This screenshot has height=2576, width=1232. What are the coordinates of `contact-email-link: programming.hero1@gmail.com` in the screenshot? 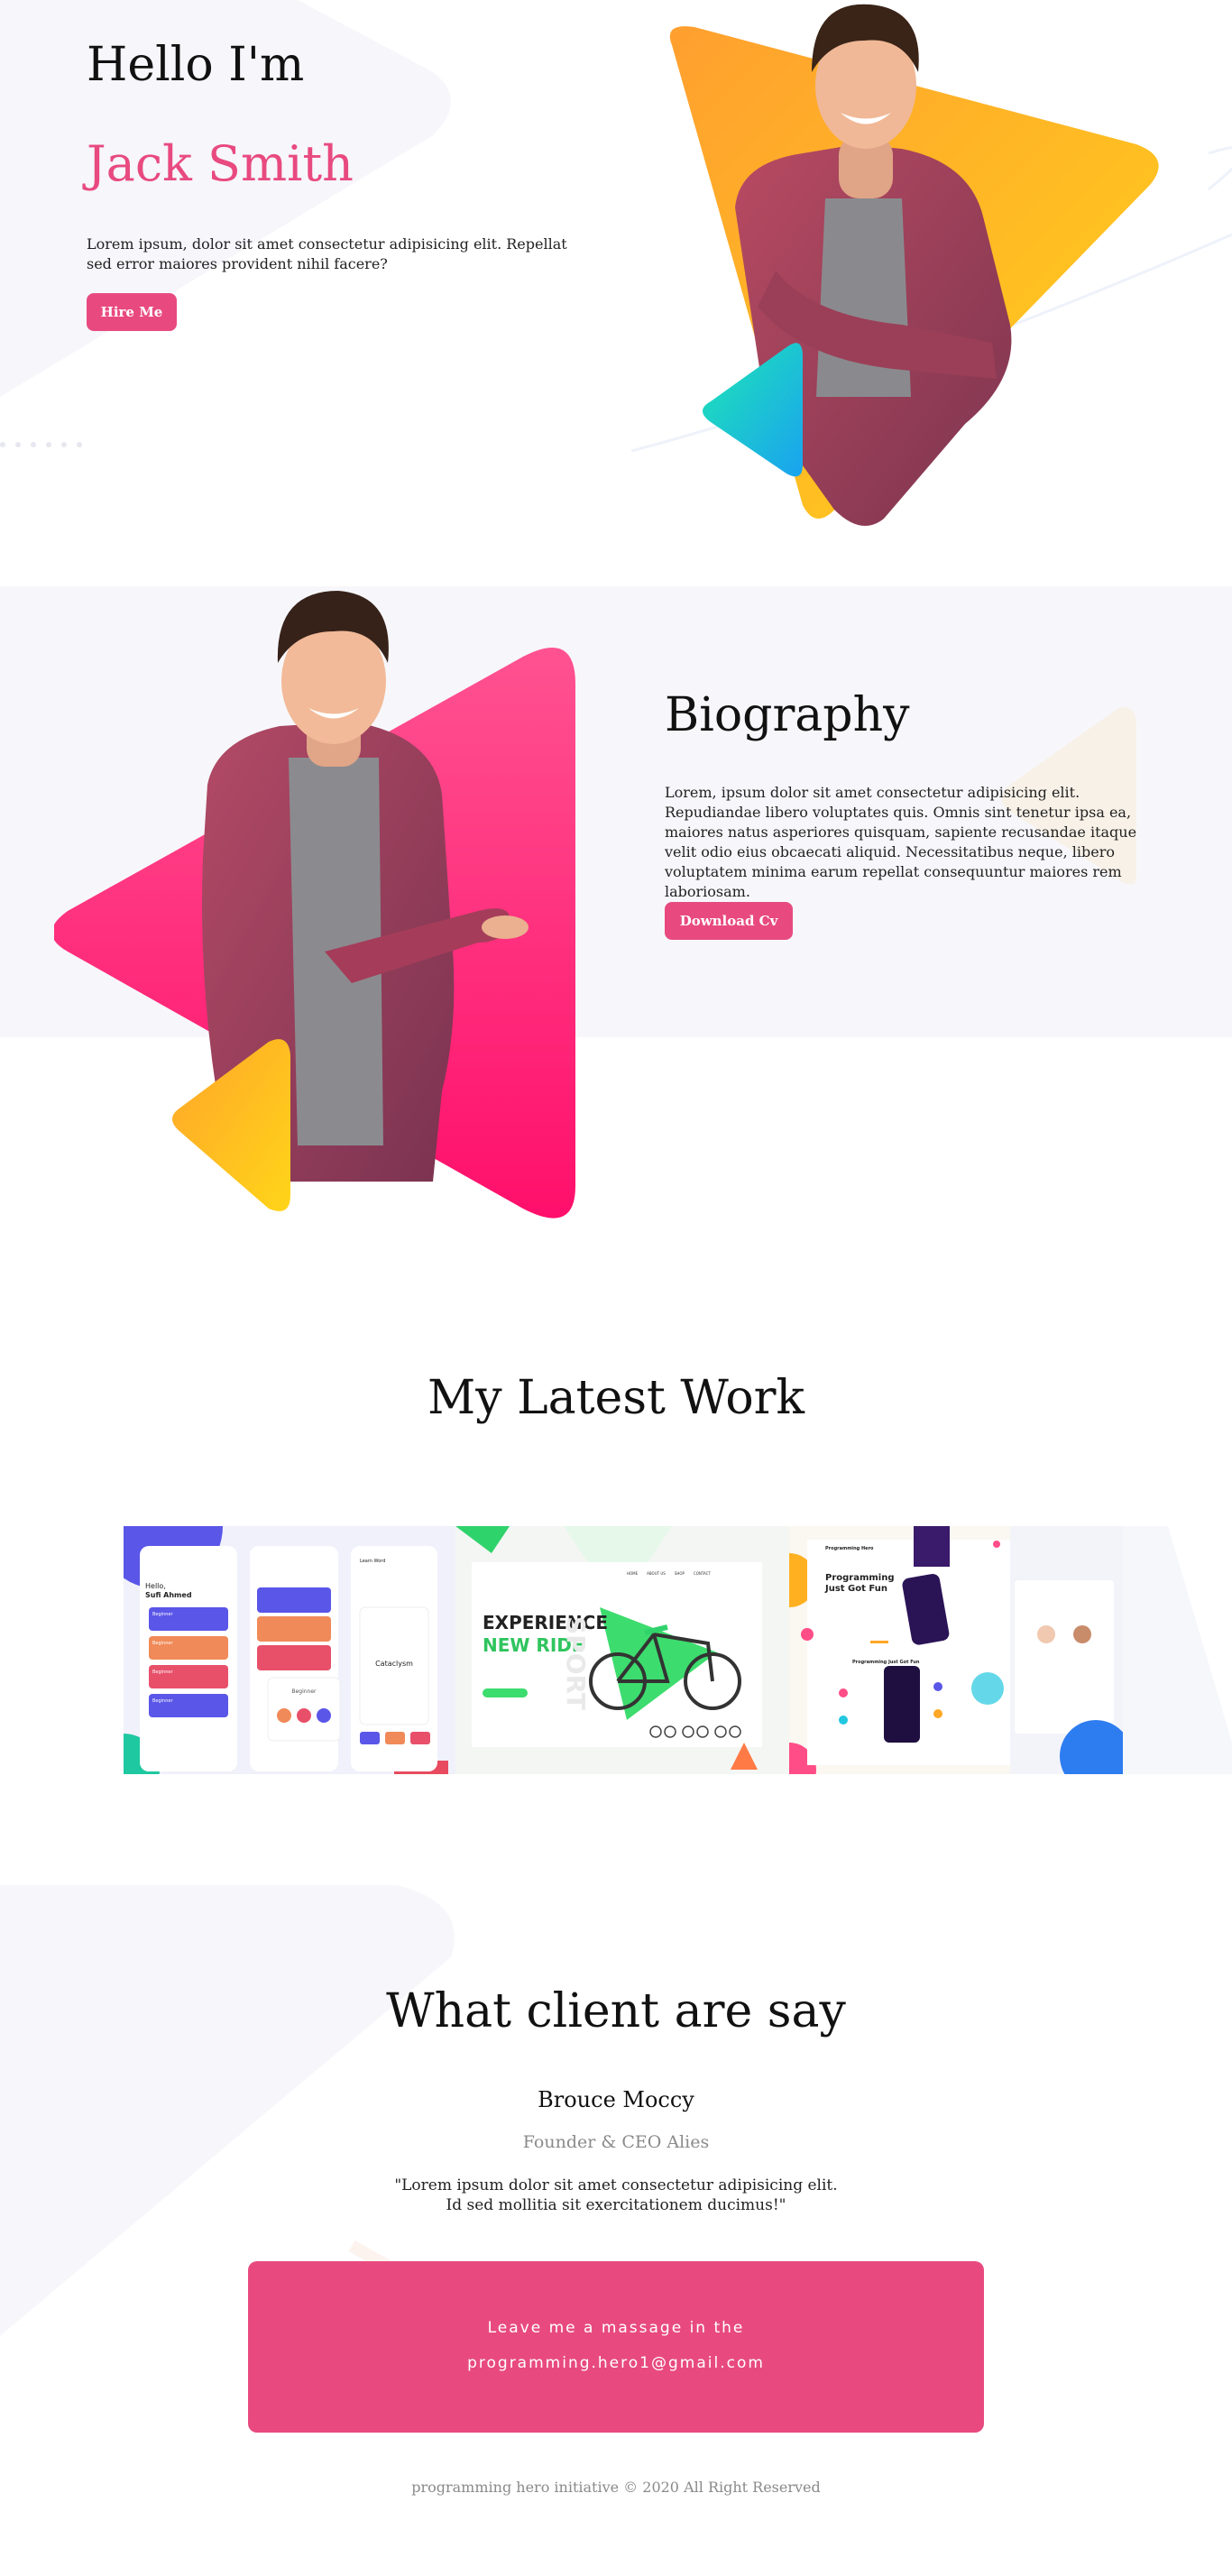 It's located at (616, 2363).